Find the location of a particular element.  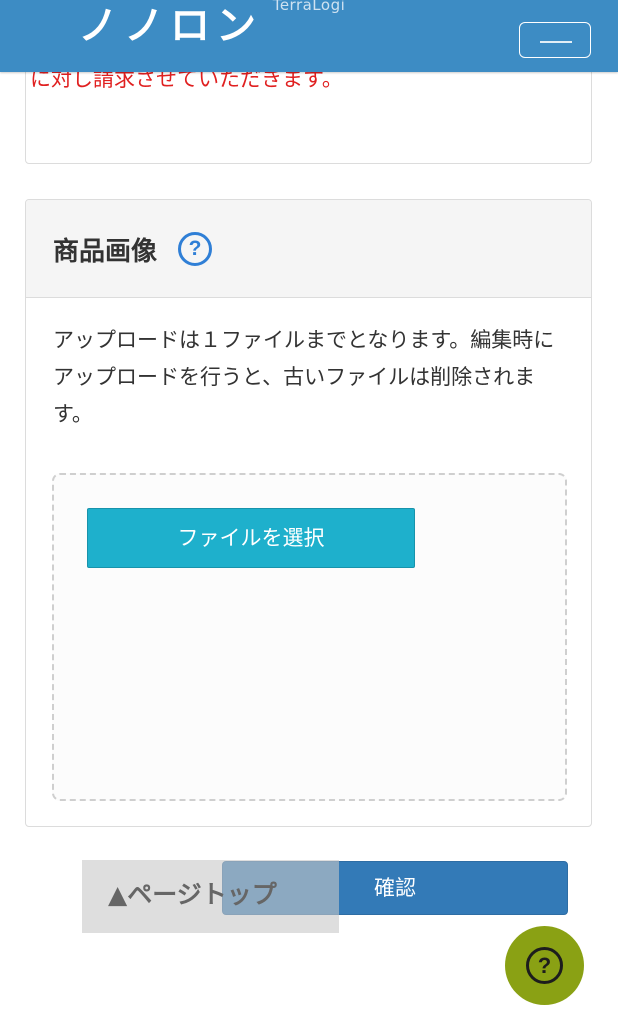

panel-header: 商品画像 ? is located at coordinates (308, 249).